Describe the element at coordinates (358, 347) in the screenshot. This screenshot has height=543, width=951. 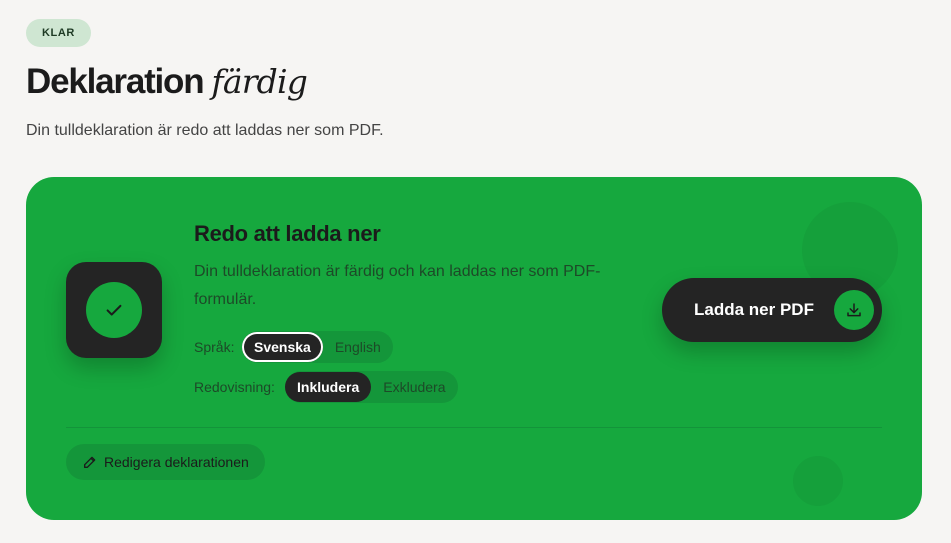
I see `language-option-english: English` at that location.